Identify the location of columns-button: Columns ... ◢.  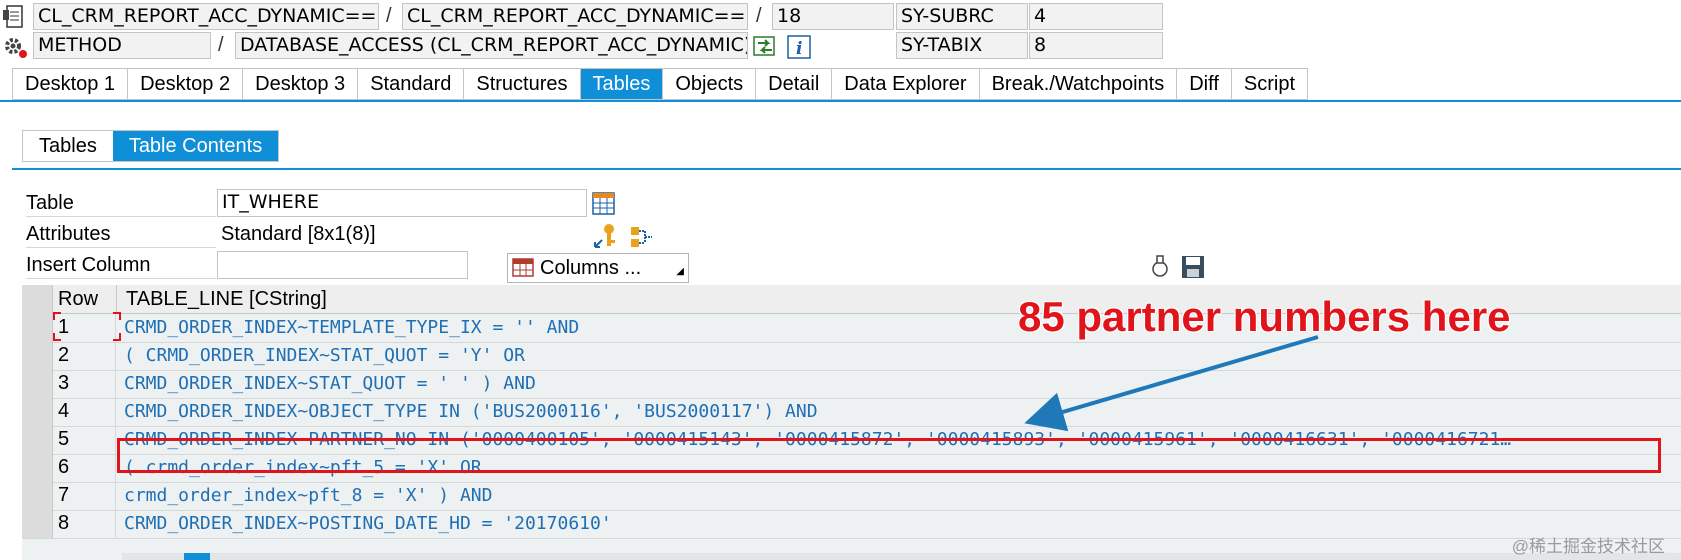
(598, 268).